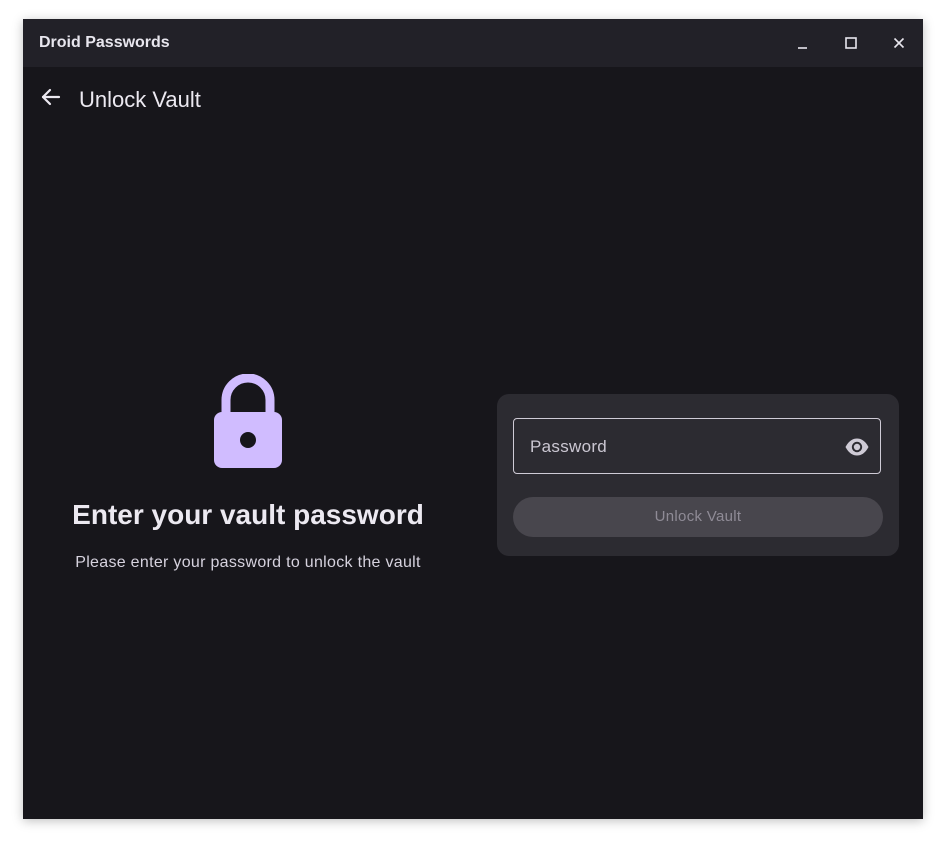 Image resolution: width=946 pixels, height=846 pixels. I want to click on arrow-back-icon, so click(51, 97).